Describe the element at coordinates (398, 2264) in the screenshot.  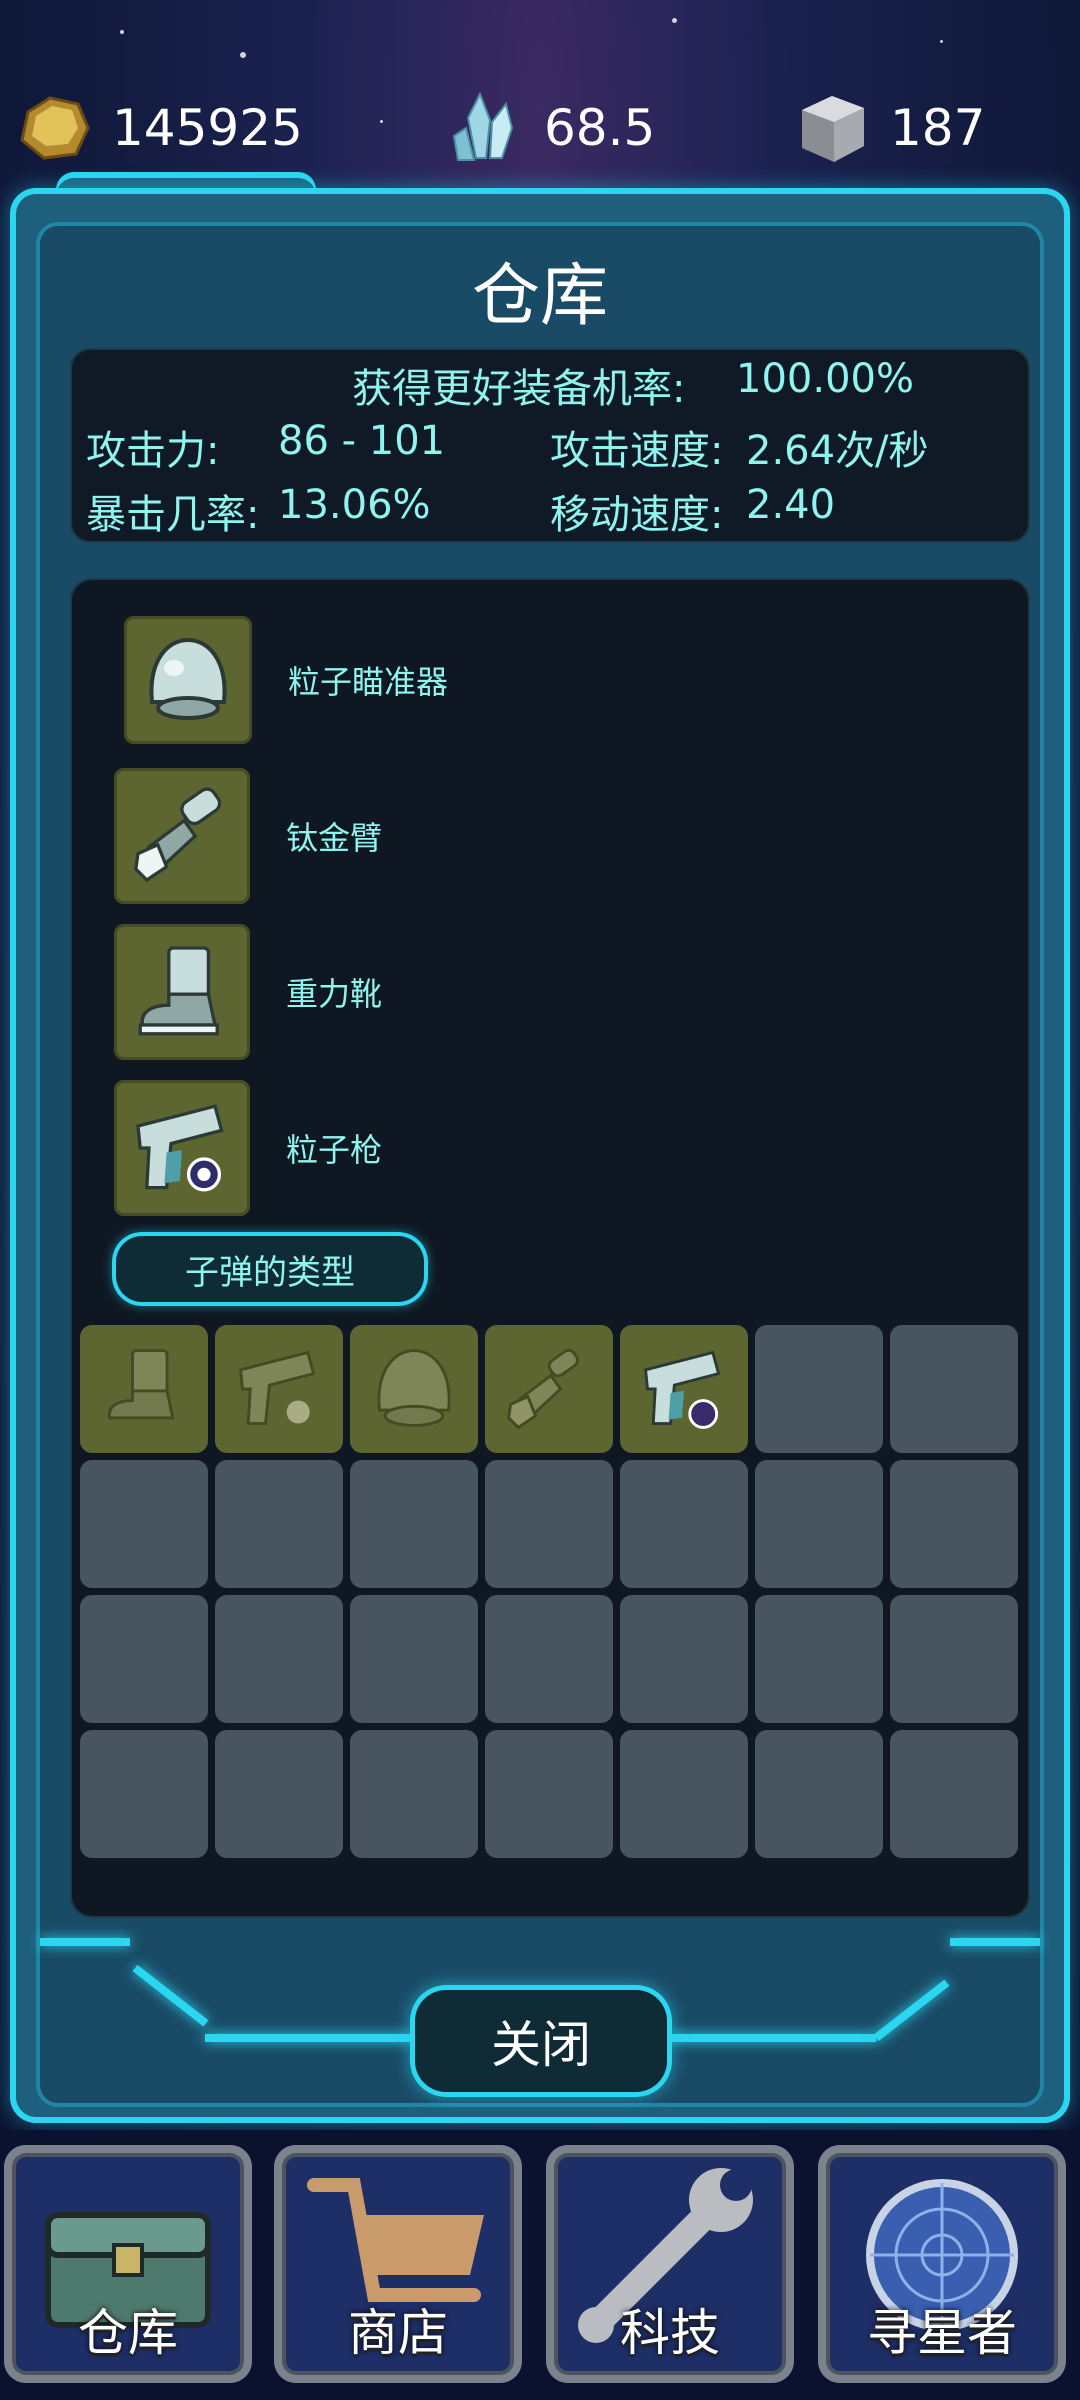
I see `nav-shop-button: 商店` at that location.